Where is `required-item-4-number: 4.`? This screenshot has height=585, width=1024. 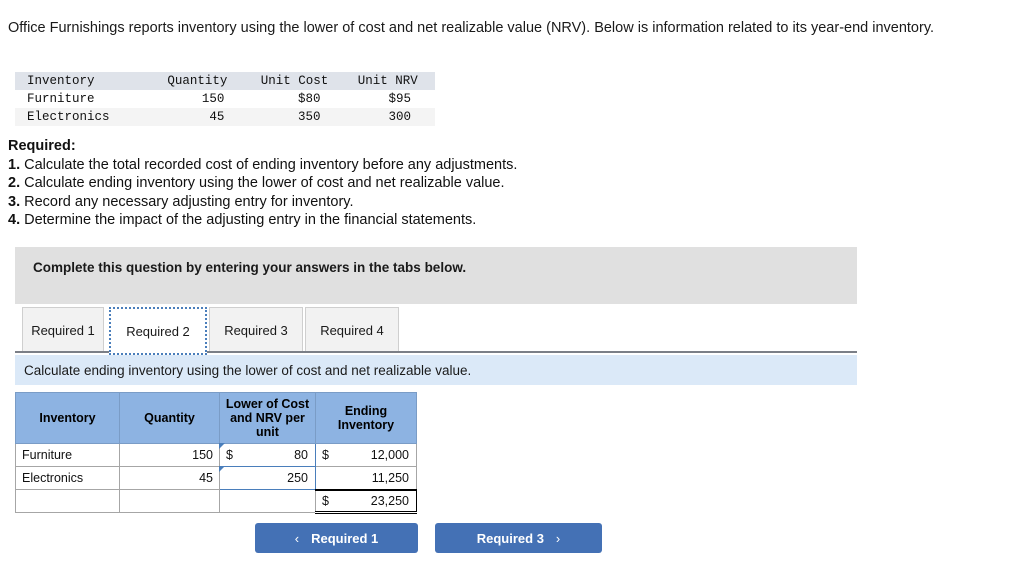
required-item-4-number: 4. is located at coordinates (14, 220).